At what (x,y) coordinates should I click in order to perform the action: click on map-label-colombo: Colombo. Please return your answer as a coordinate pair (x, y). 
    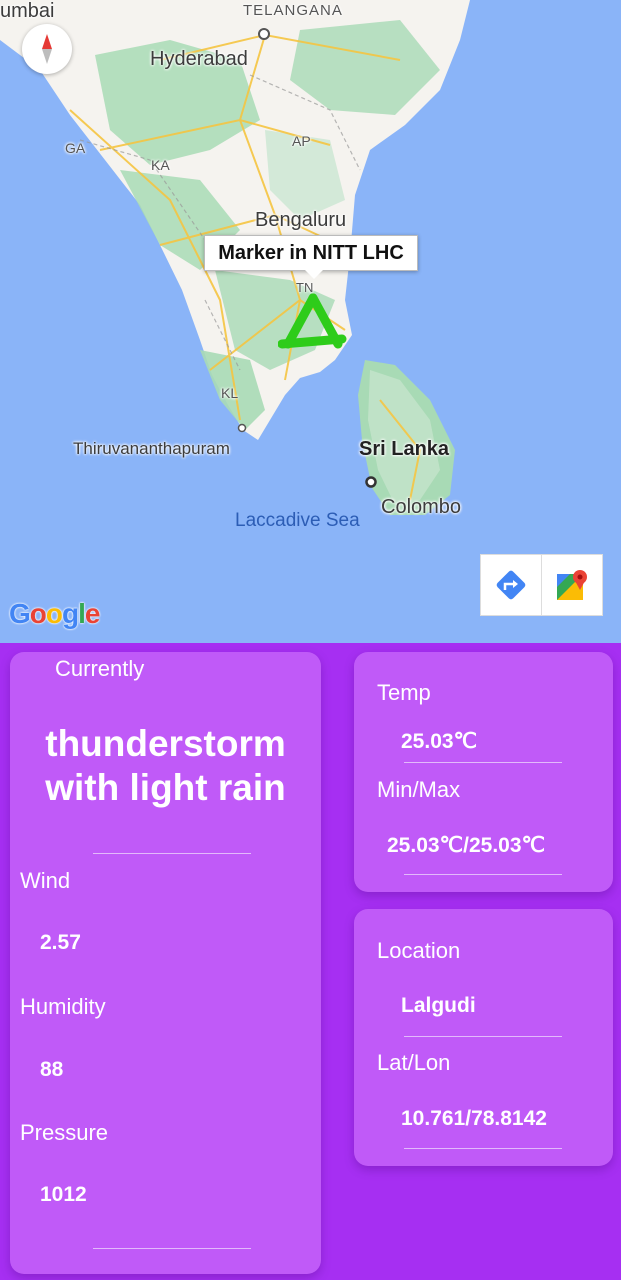
    Looking at the image, I should click on (421, 507).